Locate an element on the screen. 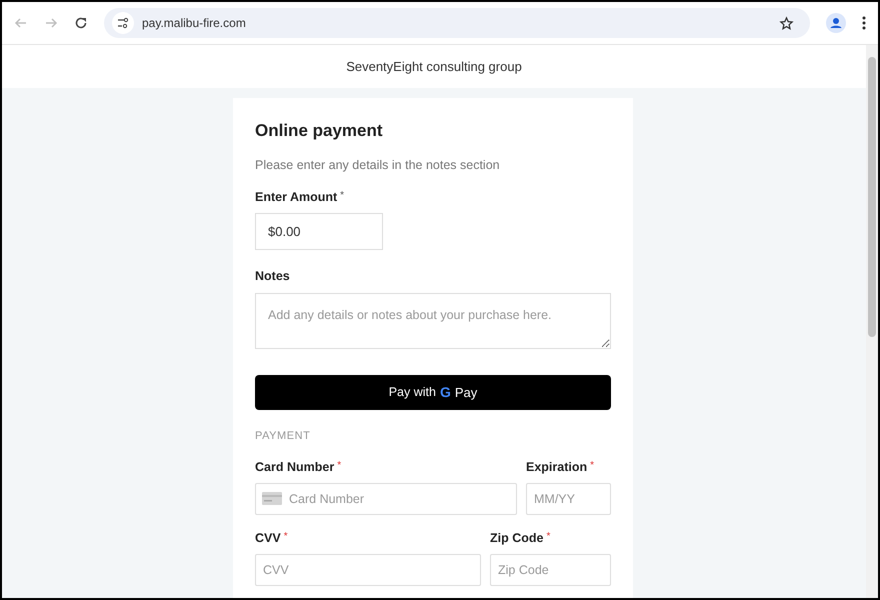  form-title: Online payment is located at coordinates (319, 131).